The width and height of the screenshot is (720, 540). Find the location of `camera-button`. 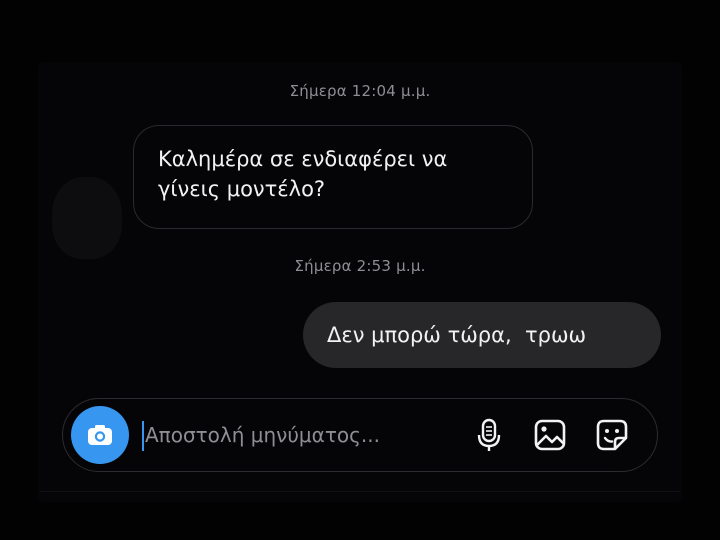

camera-button is located at coordinates (100, 435).